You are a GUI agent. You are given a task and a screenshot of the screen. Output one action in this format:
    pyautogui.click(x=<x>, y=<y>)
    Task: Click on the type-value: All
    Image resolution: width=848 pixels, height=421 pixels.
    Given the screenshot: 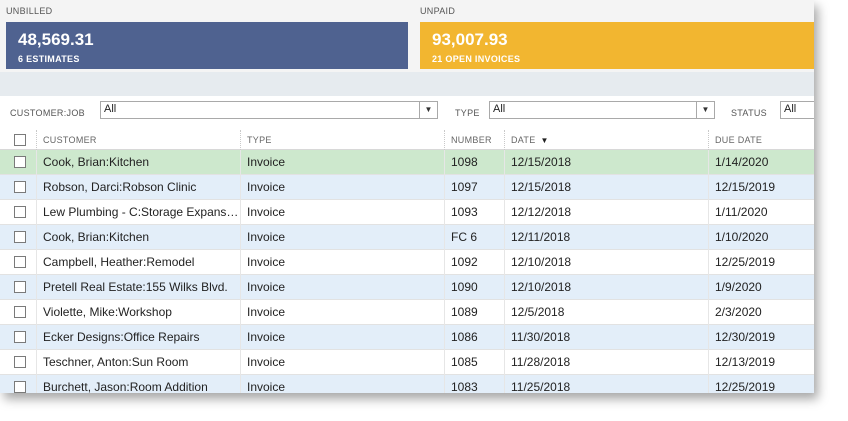 What is the action you would take?
    pyautogui.click(x=499, y=109)
    